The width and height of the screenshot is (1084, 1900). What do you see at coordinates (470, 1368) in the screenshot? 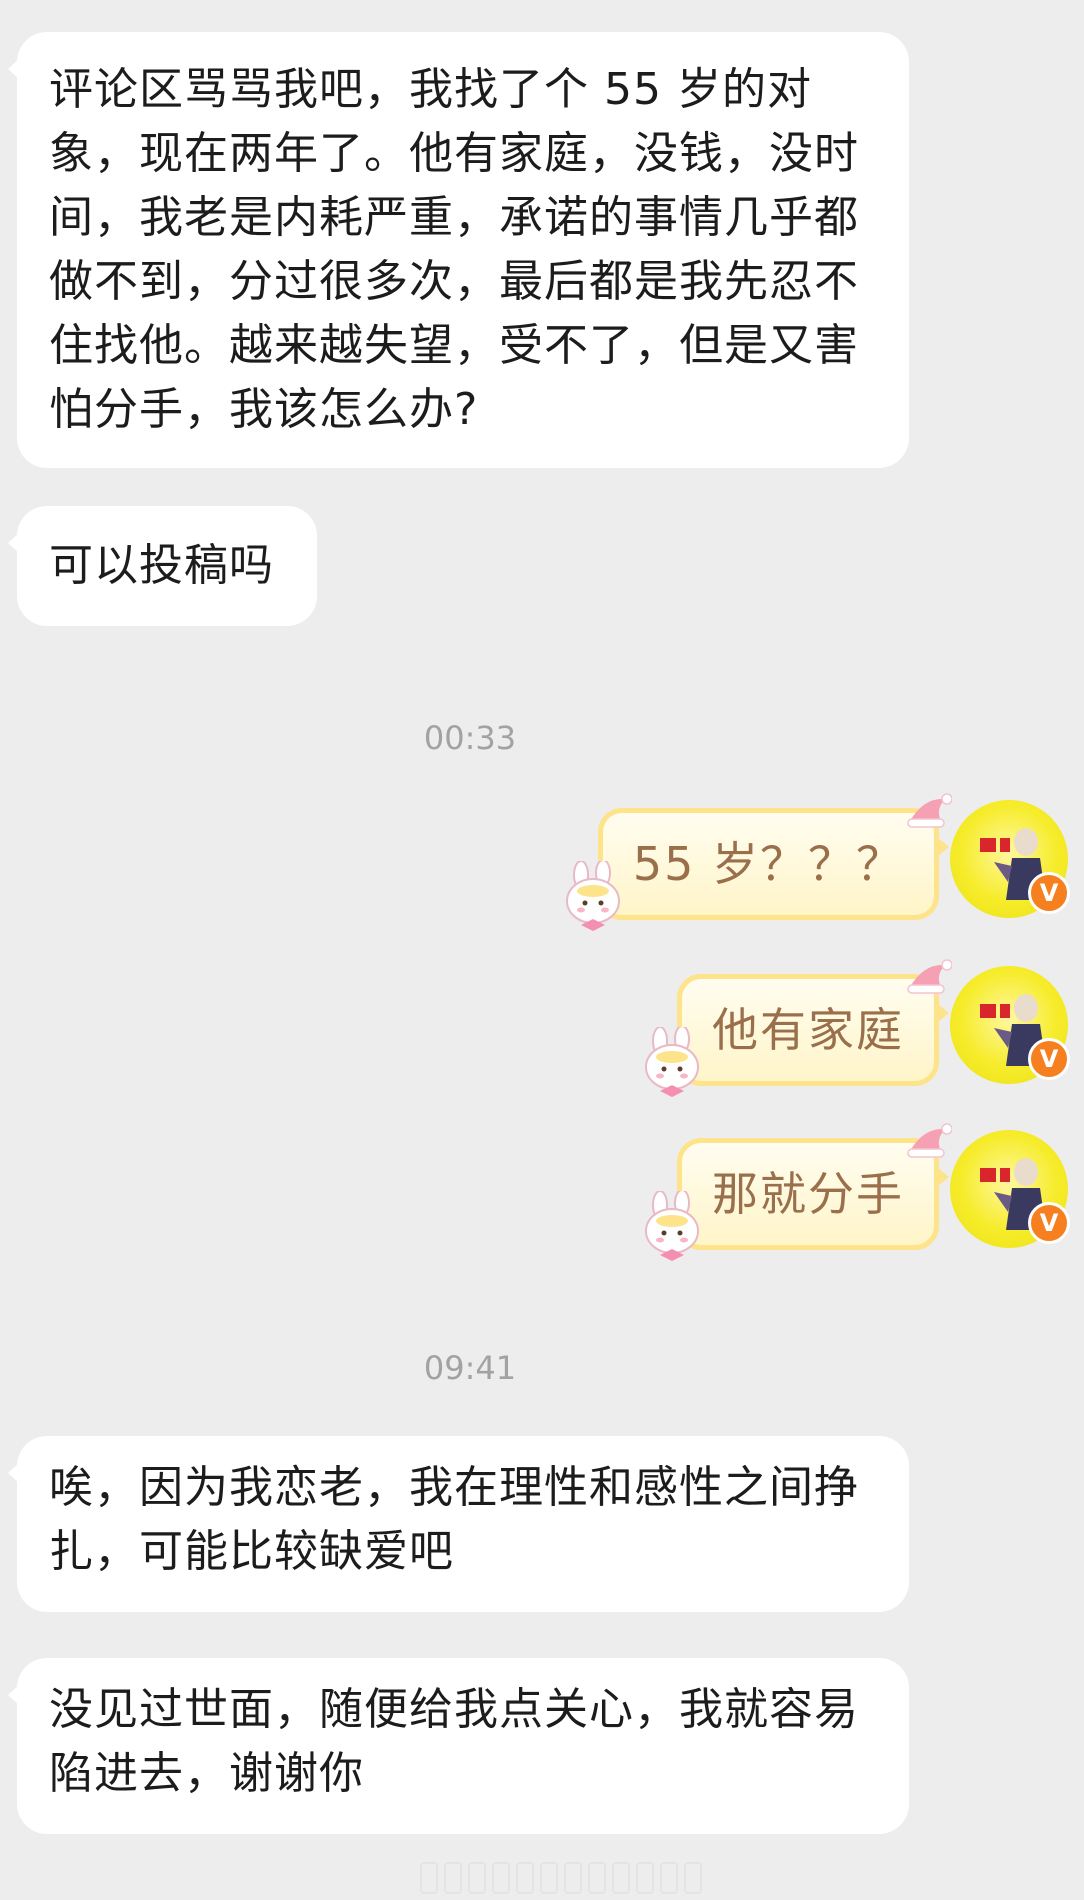
I see `timestamp: 09:41` at bounding box center [470, 1368].